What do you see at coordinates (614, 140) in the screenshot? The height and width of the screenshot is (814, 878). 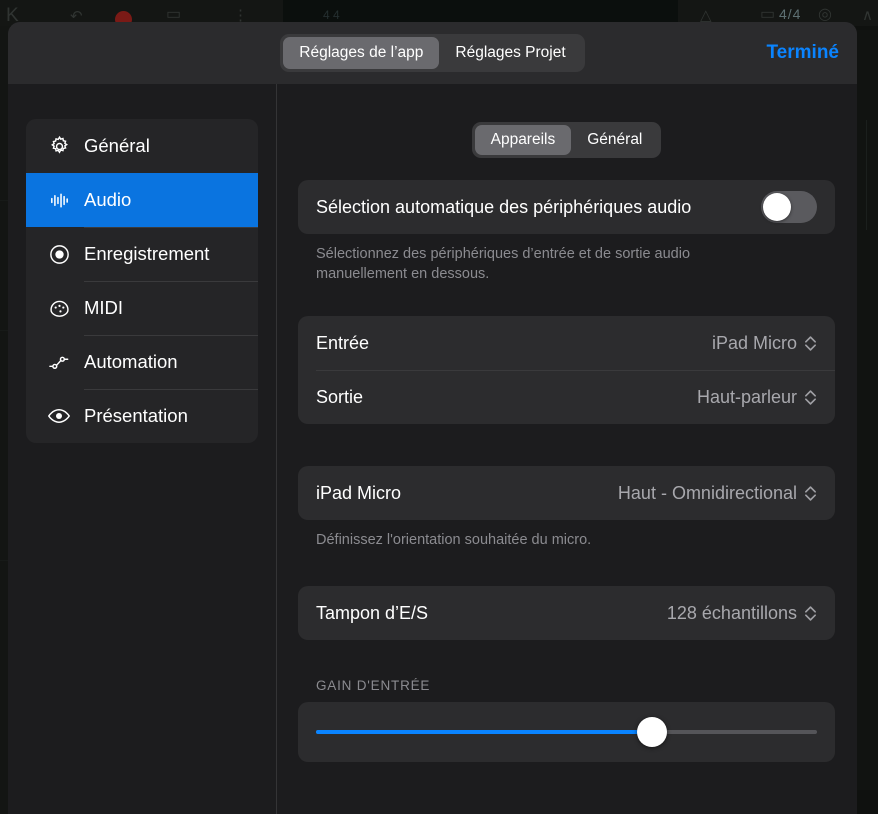 I see `subtab-general: Général` at bounding box center [614, 140].